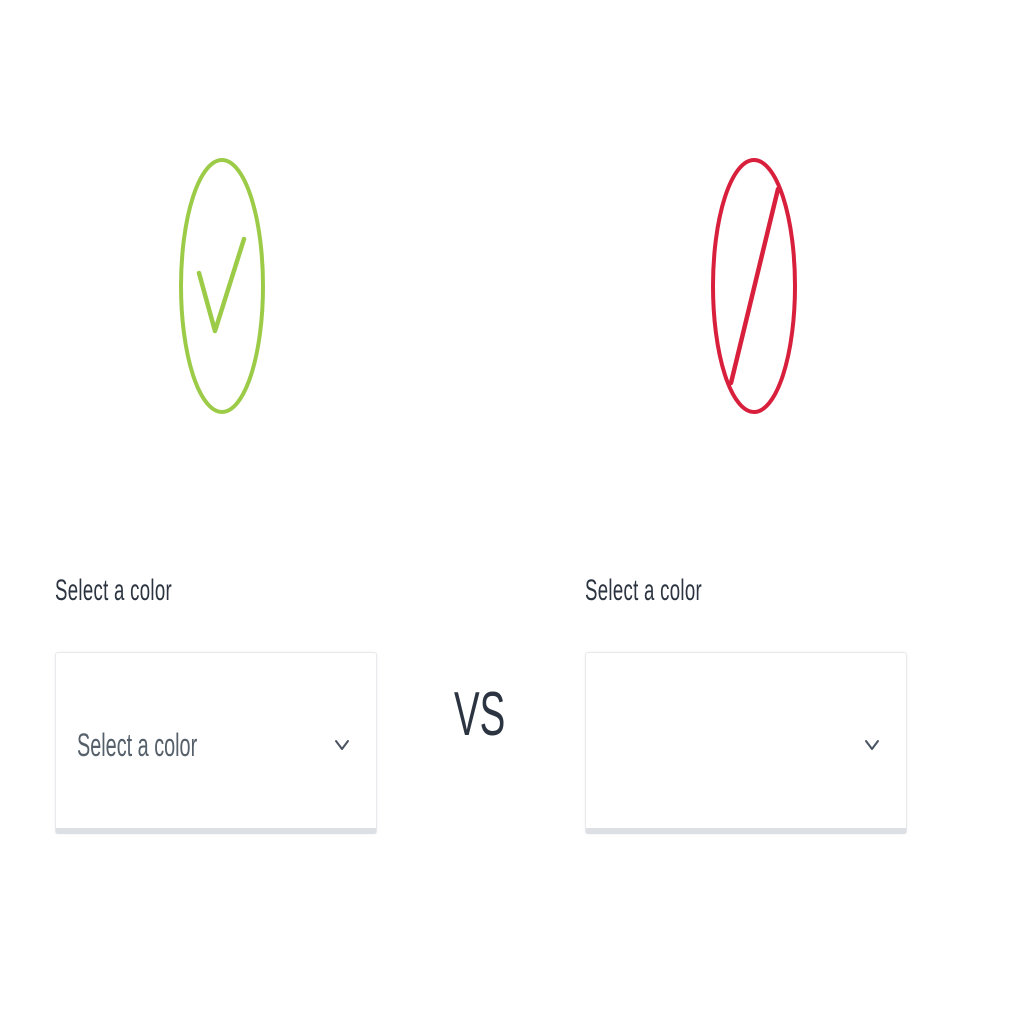 This screenshot has height=1024, width=1024. Describe the element at coordinates (222, 286) in the screenshot. I see `check-circle-icon` at that location.